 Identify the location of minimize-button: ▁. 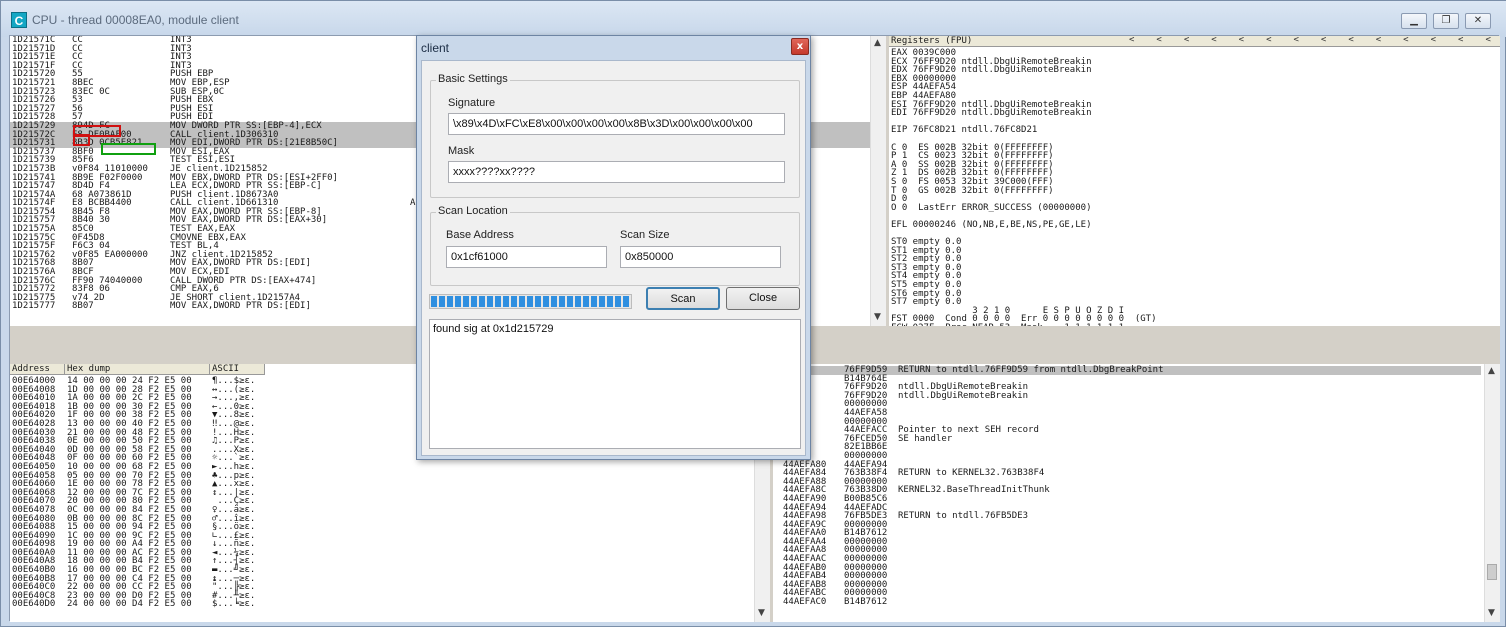
(1414, 21).